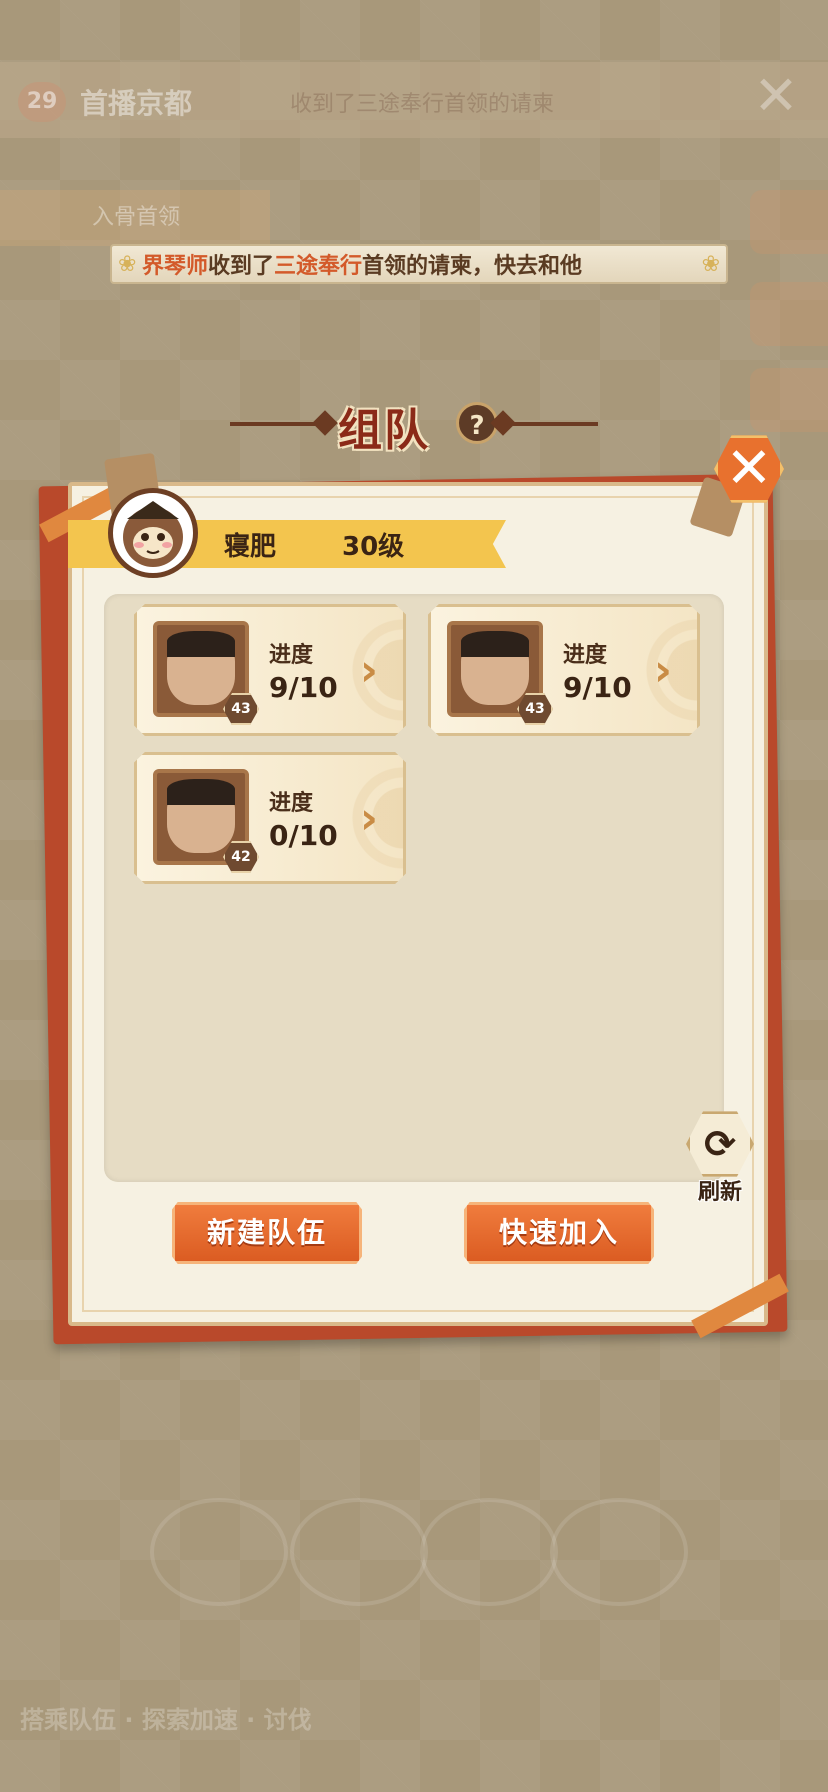  What do you see at coordinates (241, 266) in the screenshot?
I see `notice-text: 收到了` at bounding box center [241, 266].